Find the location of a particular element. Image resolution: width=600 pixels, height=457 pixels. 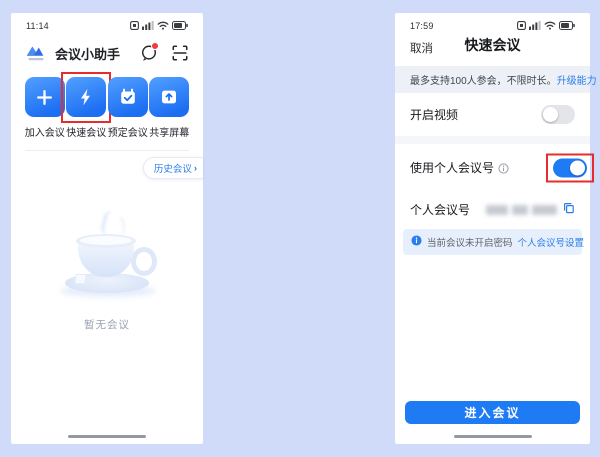

status-bar: 17:59 is located at coordinates (492, 22).